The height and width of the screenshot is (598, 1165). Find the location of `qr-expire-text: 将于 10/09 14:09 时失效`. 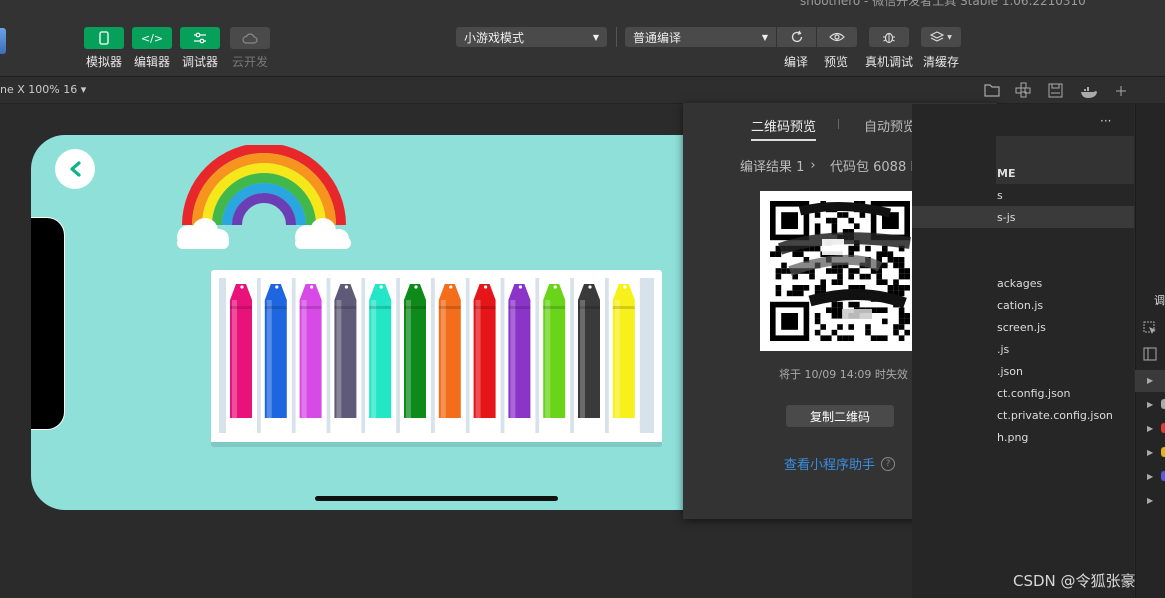

qr-expire-text: 将于 10/09 14:09 时失效 is located at coordinates (843, 374).